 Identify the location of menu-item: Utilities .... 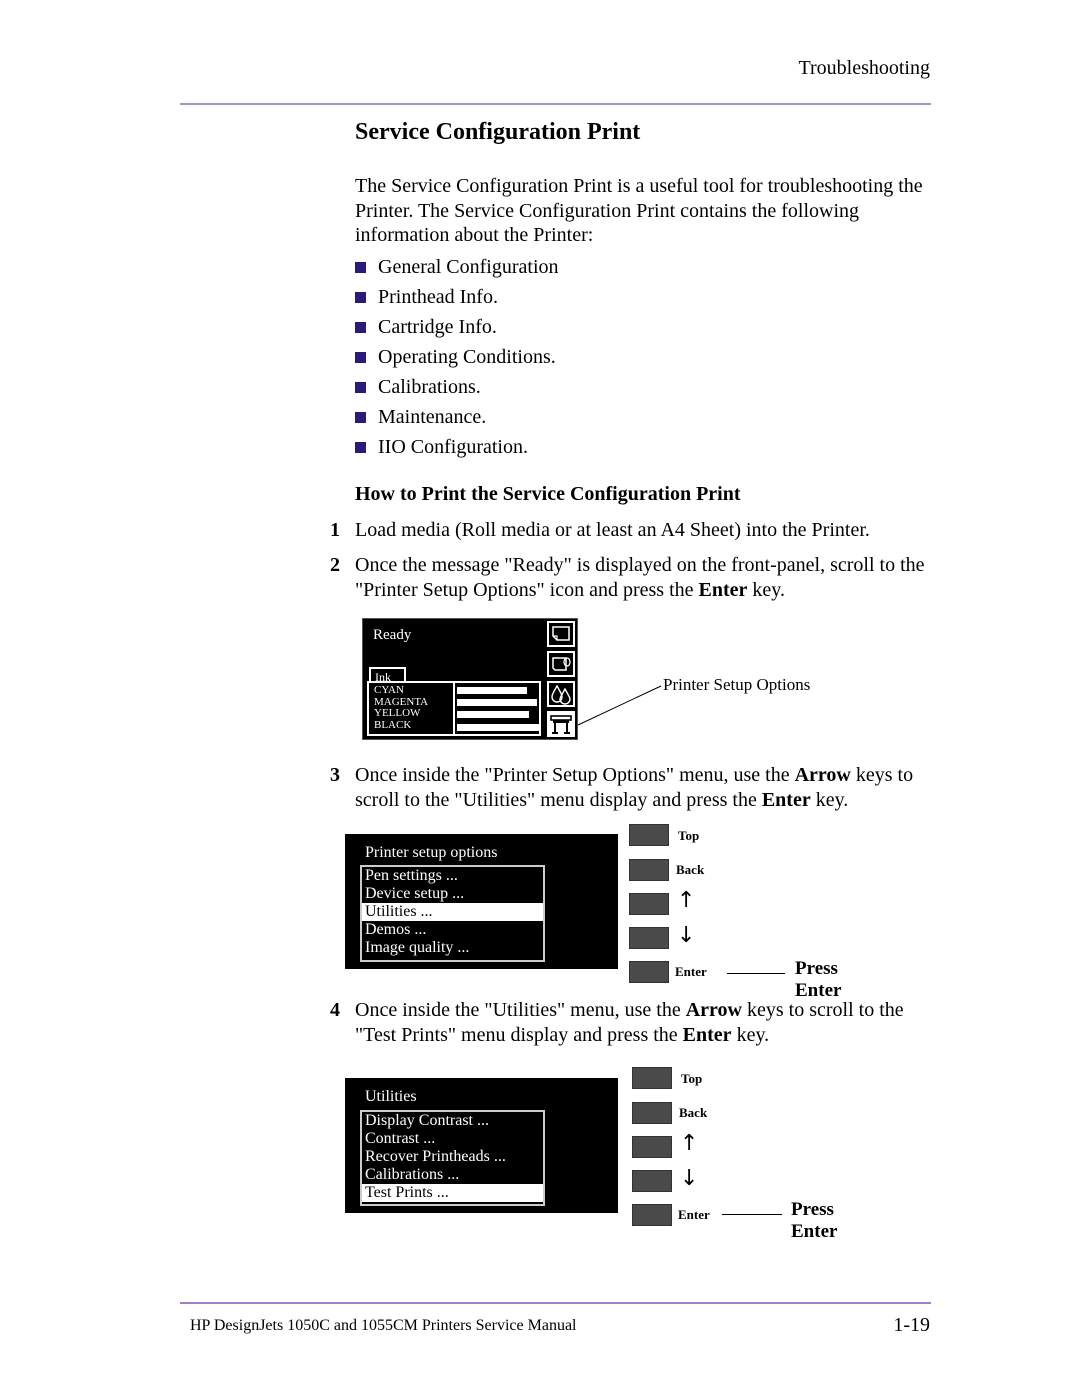
(452, 912).